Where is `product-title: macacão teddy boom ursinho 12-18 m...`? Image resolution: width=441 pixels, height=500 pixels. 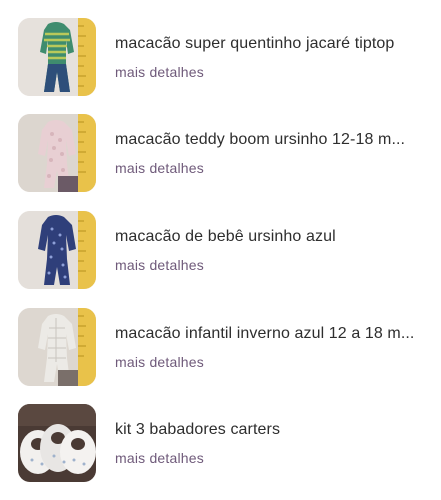 product-title: macacão teddy boom ursinho 12-18 m... is located at coordinates (270, 140).